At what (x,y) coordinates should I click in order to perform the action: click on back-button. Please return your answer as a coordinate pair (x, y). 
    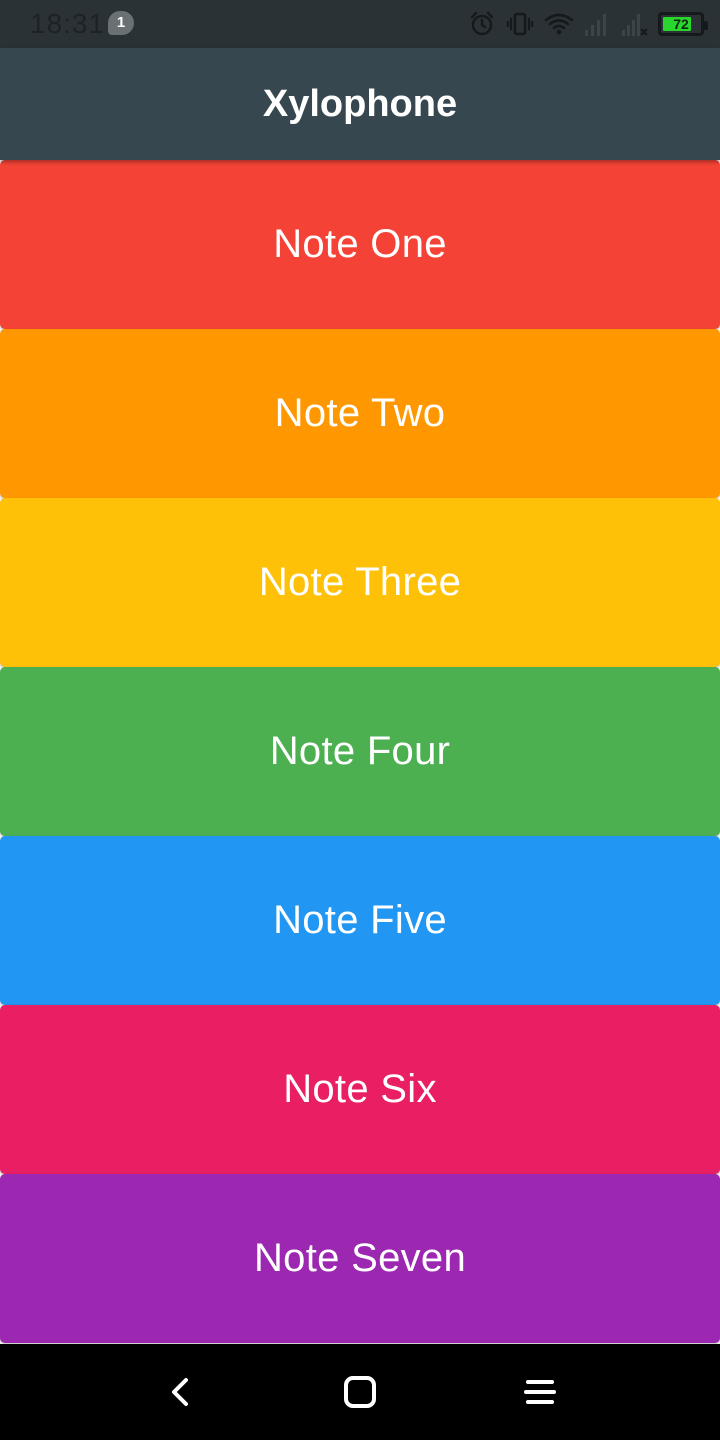
    Looking at the image, I should click on (180, 1392).